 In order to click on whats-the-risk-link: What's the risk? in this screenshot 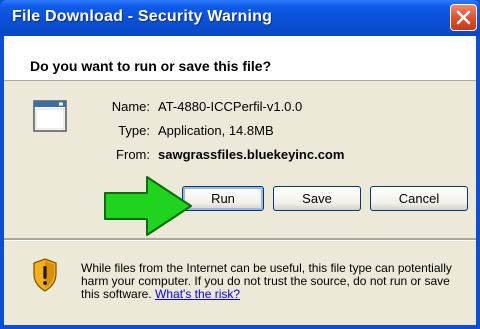, I will do `click(197, 294)`.